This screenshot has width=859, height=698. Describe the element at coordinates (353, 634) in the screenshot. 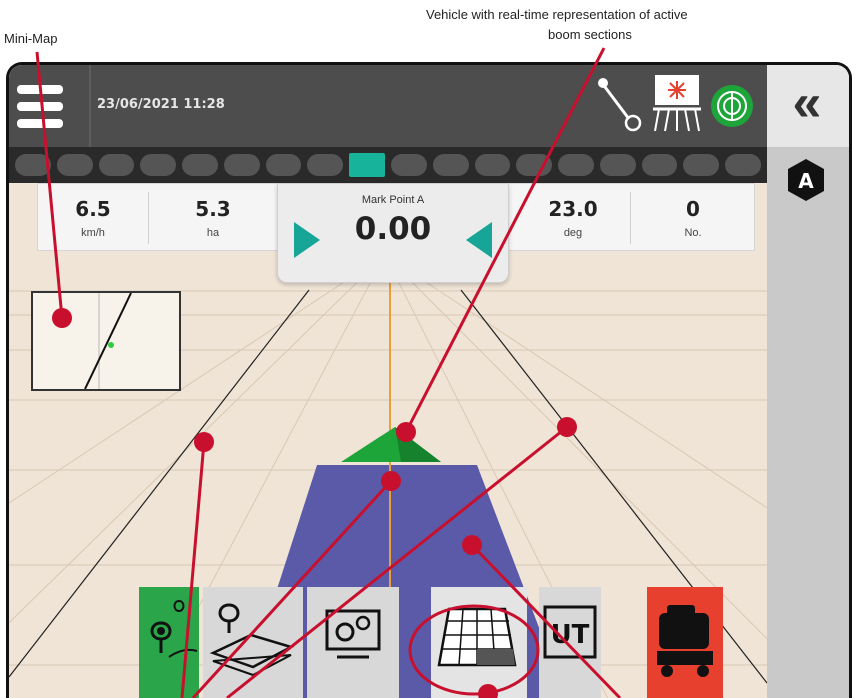

I see `settings-monitor-icon` at that location.